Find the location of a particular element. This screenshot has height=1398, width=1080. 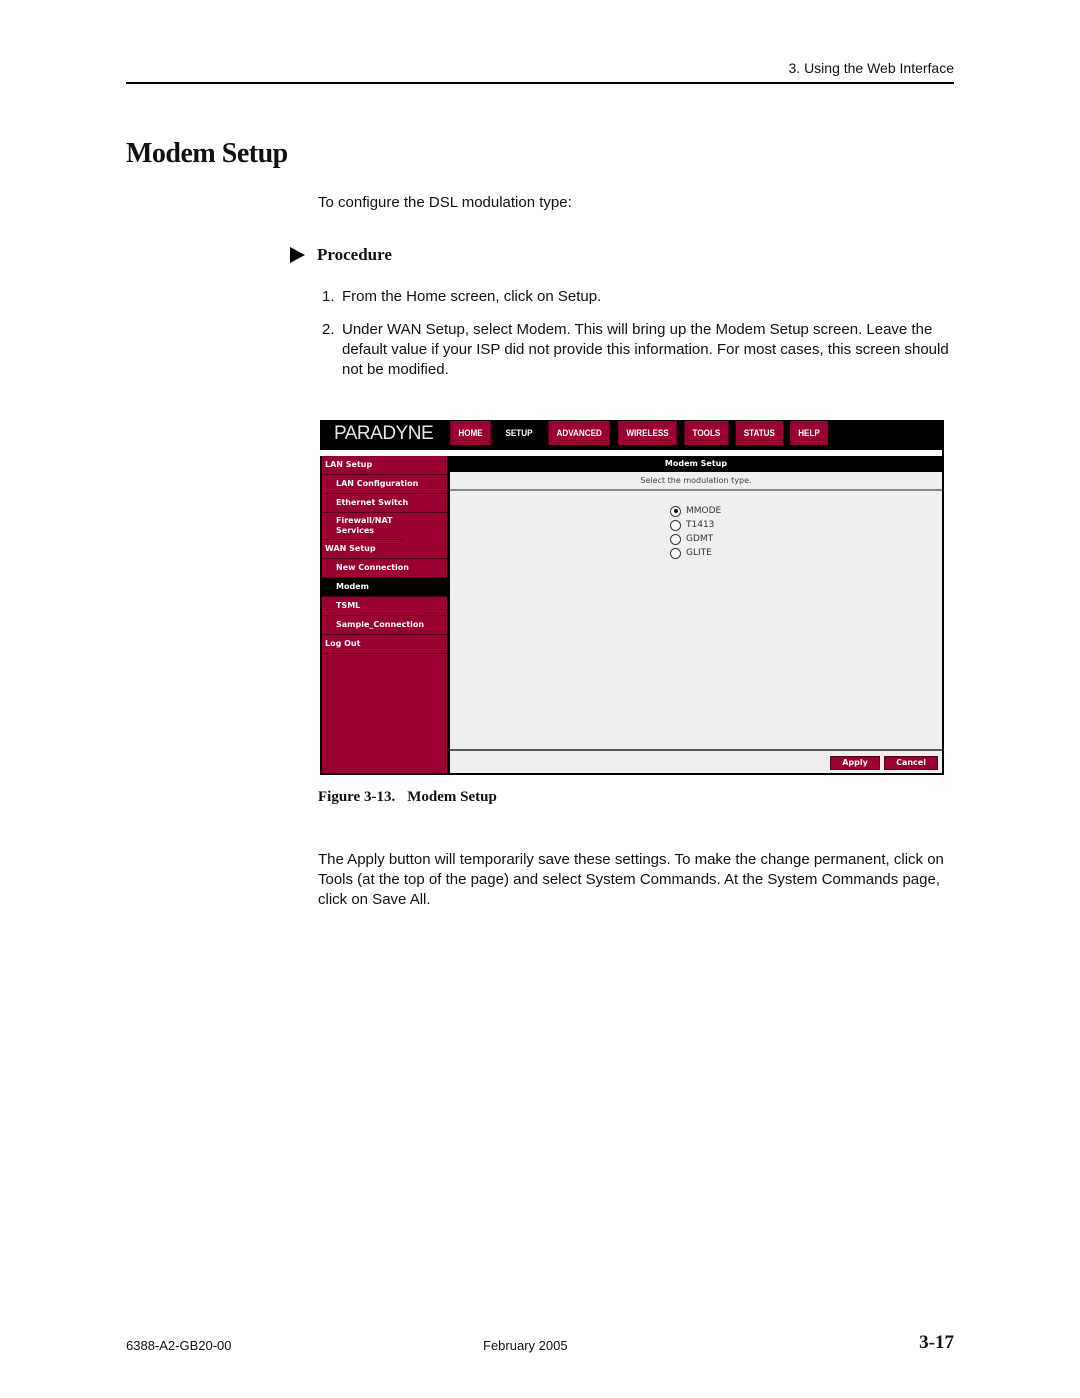

tab-setup: SETUP is located at coordinates (519, 433).